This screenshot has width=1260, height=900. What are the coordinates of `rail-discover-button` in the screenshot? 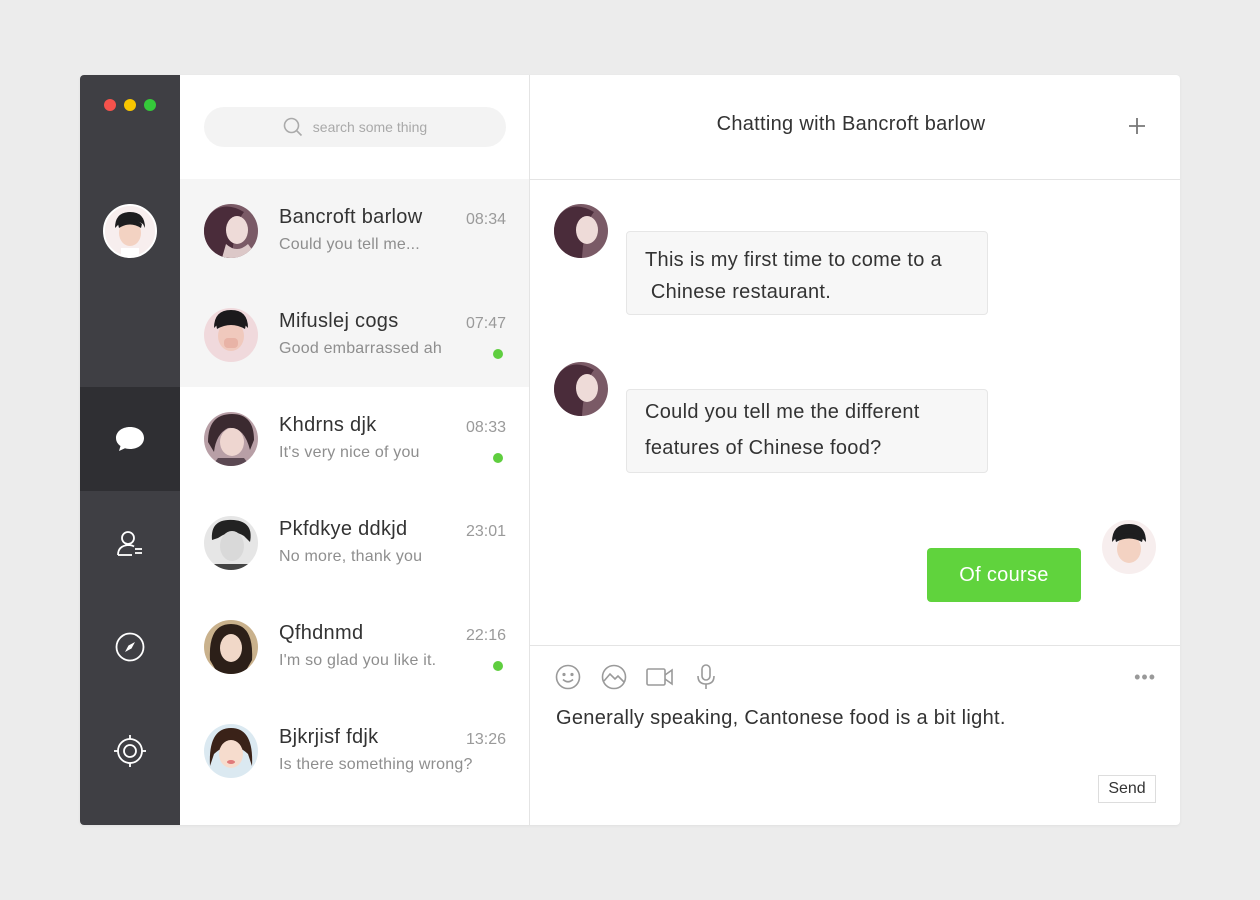 It's located at (130, 647).